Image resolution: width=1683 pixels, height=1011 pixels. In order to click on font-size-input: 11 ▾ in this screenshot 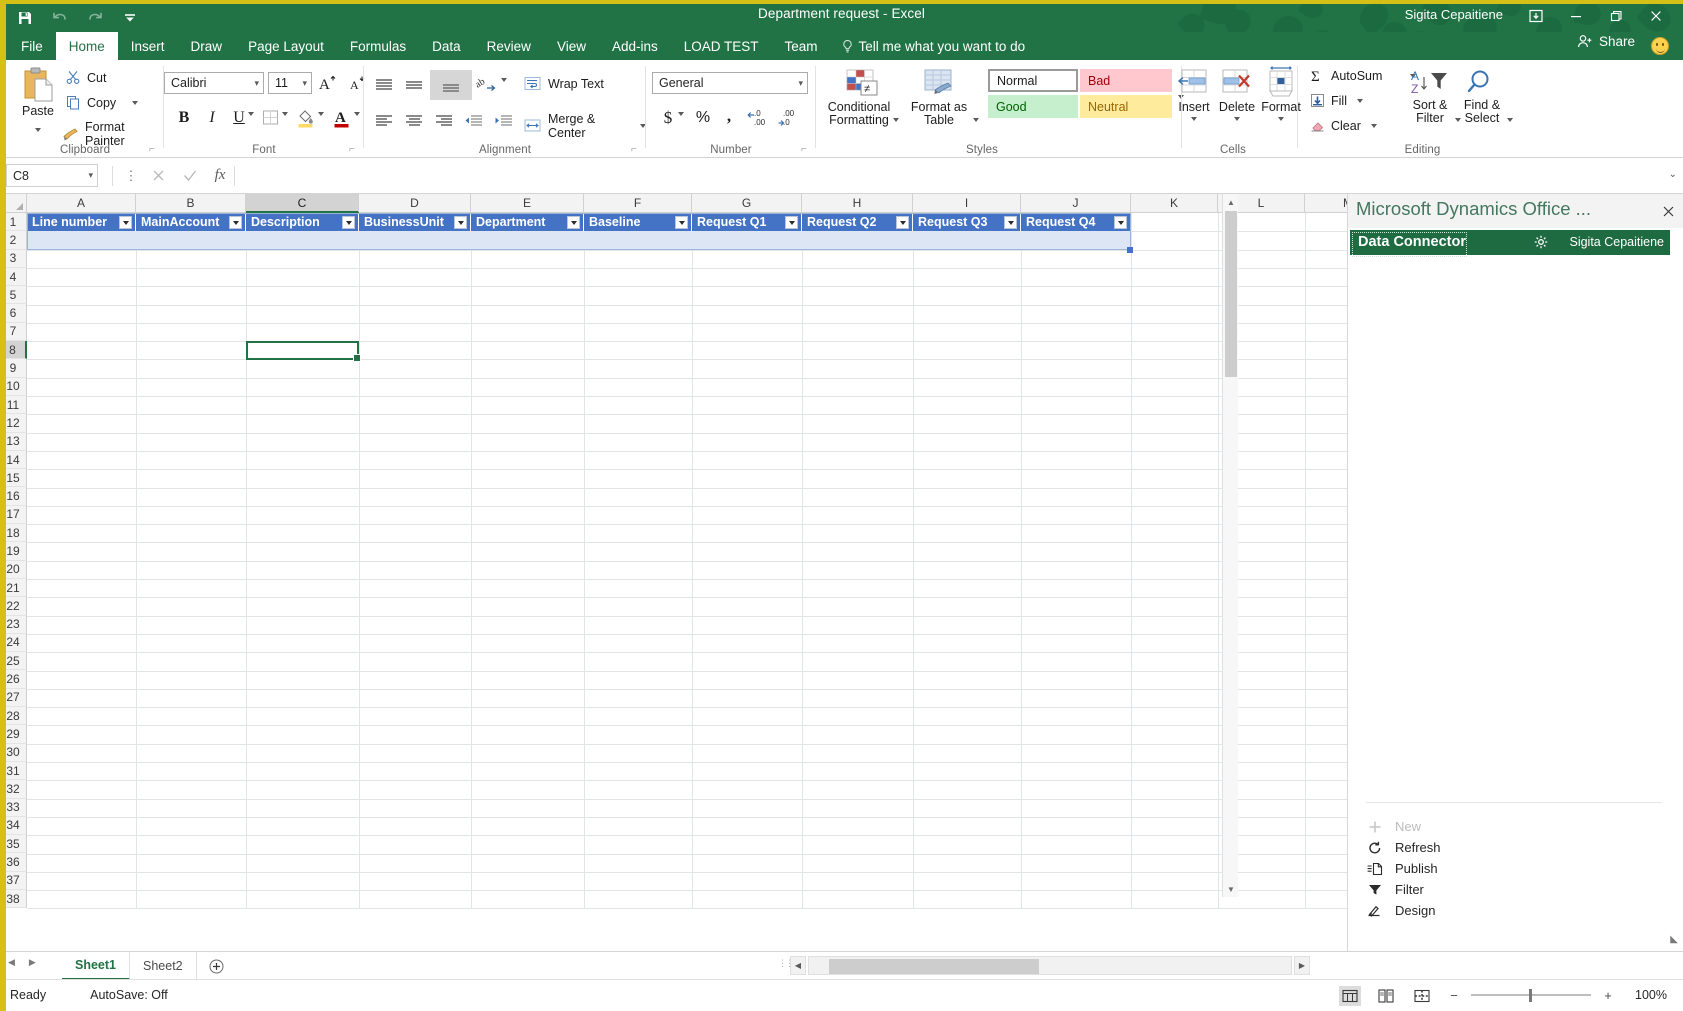, I will do `click(290, 83)`.